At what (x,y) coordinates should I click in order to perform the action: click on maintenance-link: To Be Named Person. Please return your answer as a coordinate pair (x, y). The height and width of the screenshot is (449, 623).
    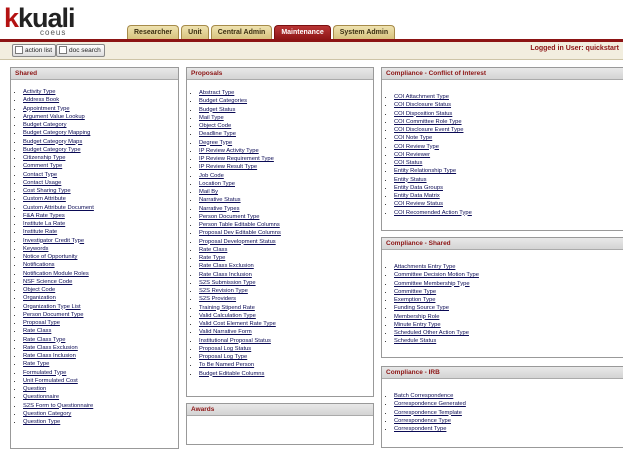
    Looking at the image, I should click on (226, 365).